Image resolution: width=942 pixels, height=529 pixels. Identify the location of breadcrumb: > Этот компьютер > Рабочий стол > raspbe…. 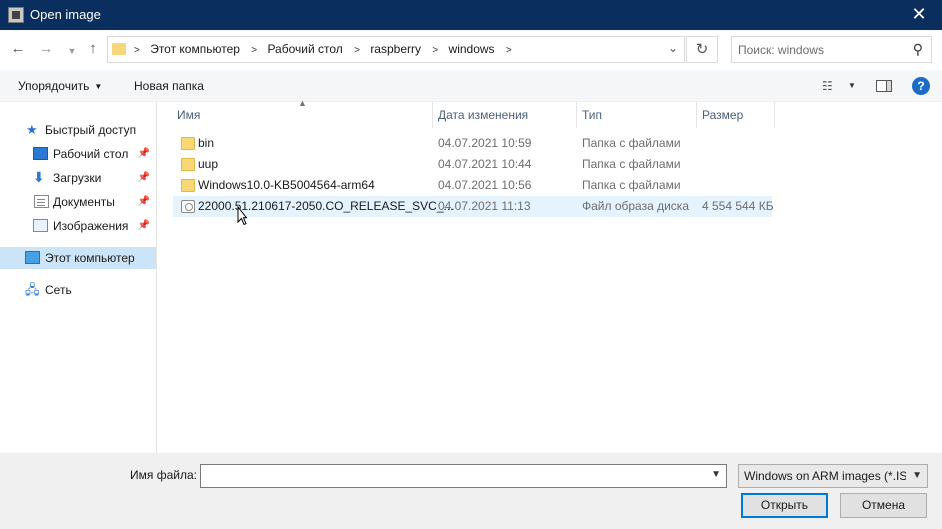
(324, 49).